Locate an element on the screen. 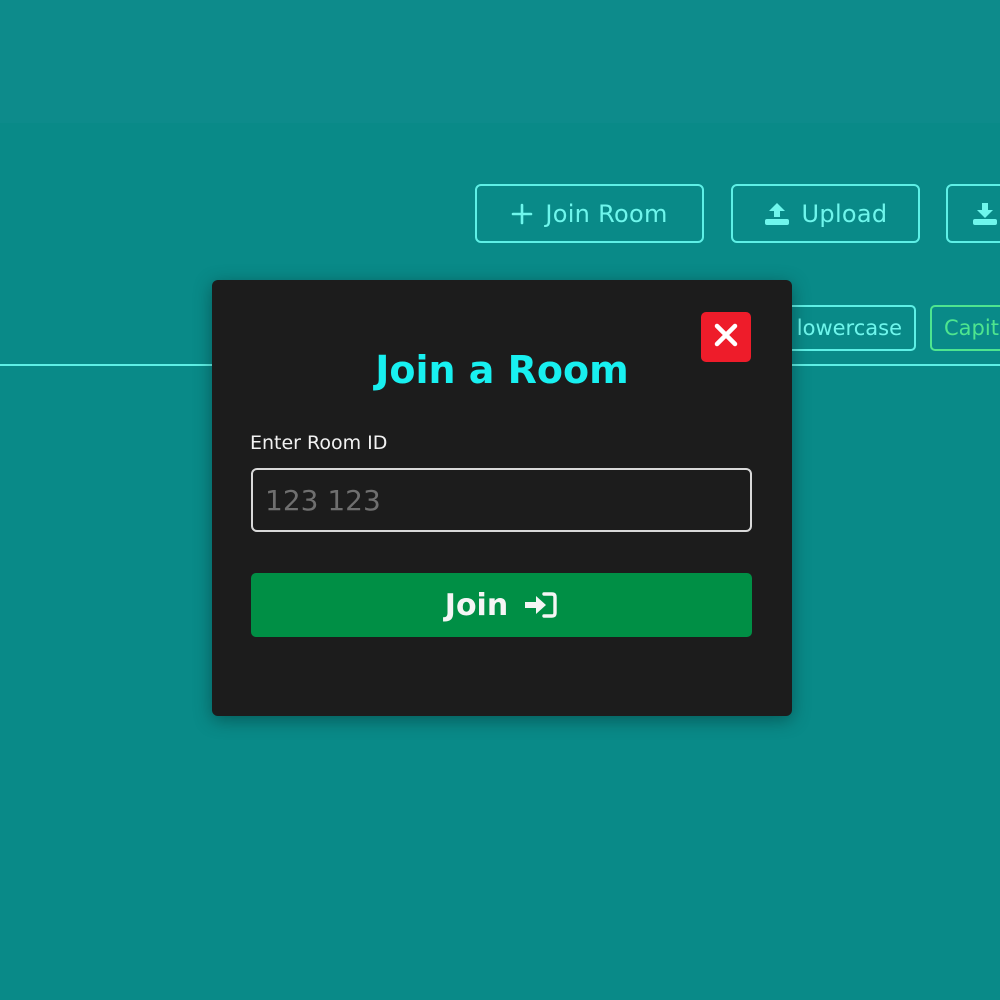  join-room-button: Join Room is located at coordinates (589, 213).